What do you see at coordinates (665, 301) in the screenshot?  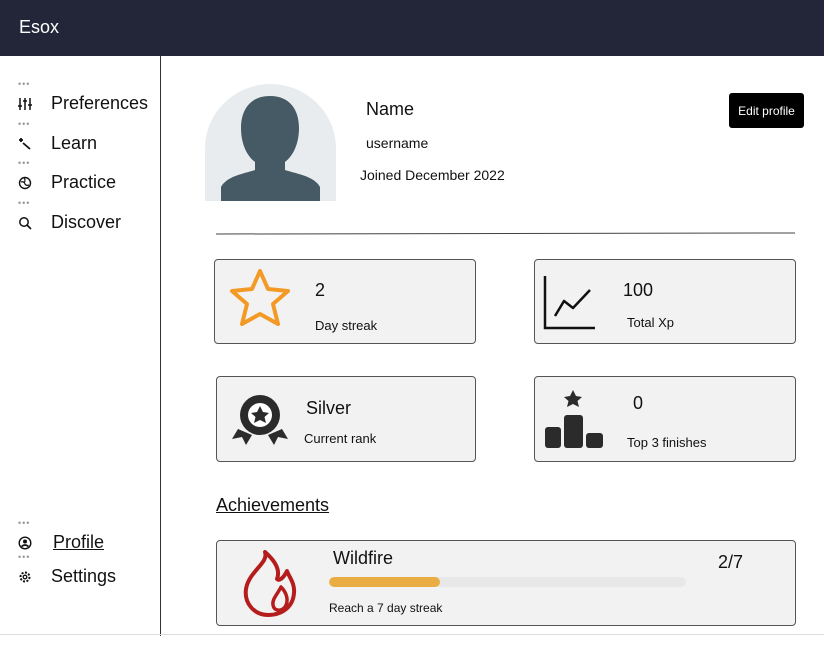 I see `xp-card: 100 Total Xp` at bounding box center [665, 301].